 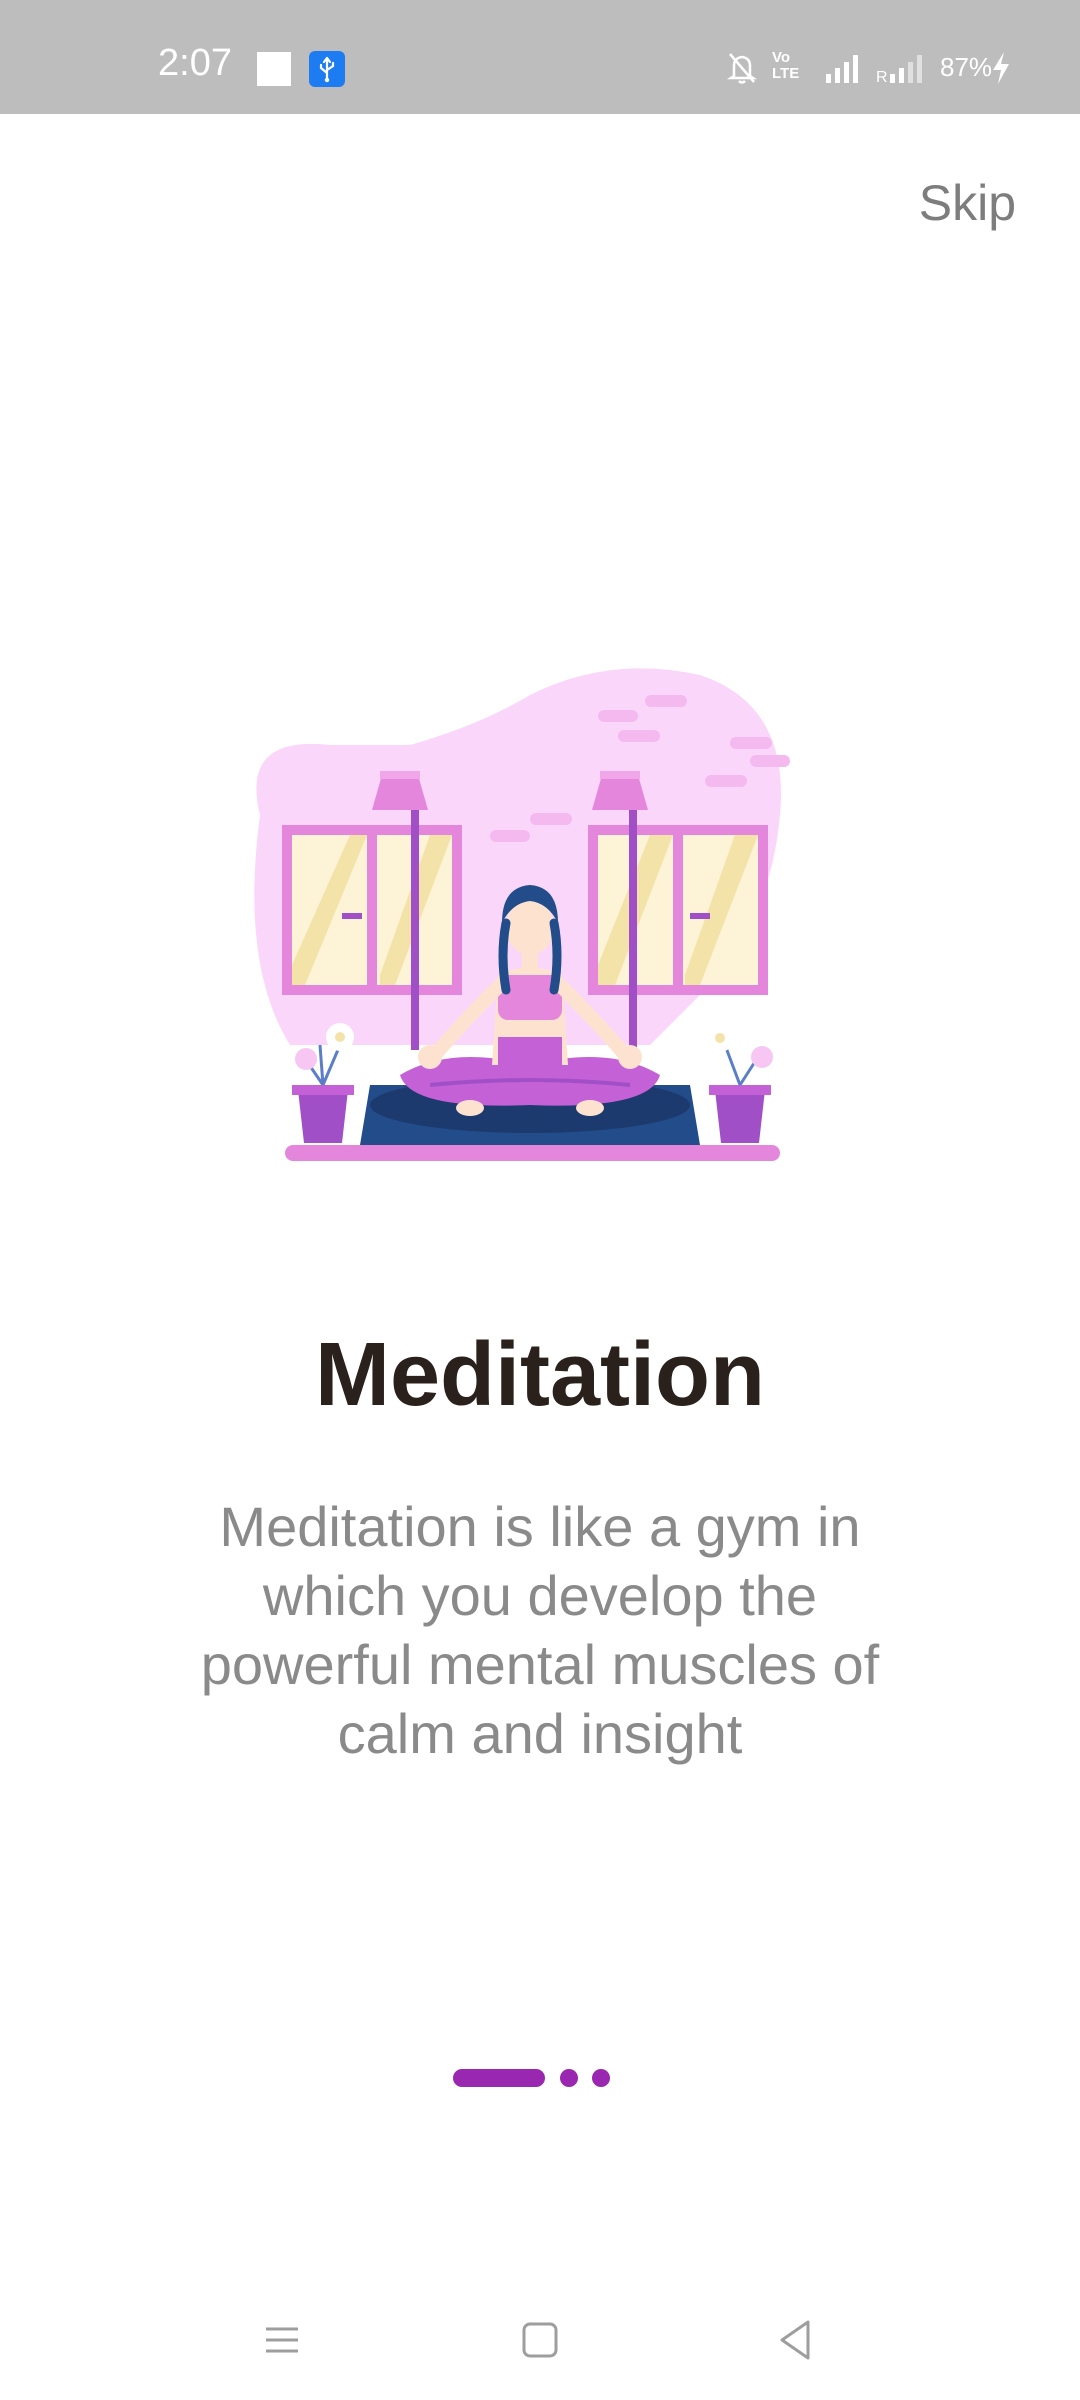 I want to click on usb-debug-icon, so click(x=327, y=69).